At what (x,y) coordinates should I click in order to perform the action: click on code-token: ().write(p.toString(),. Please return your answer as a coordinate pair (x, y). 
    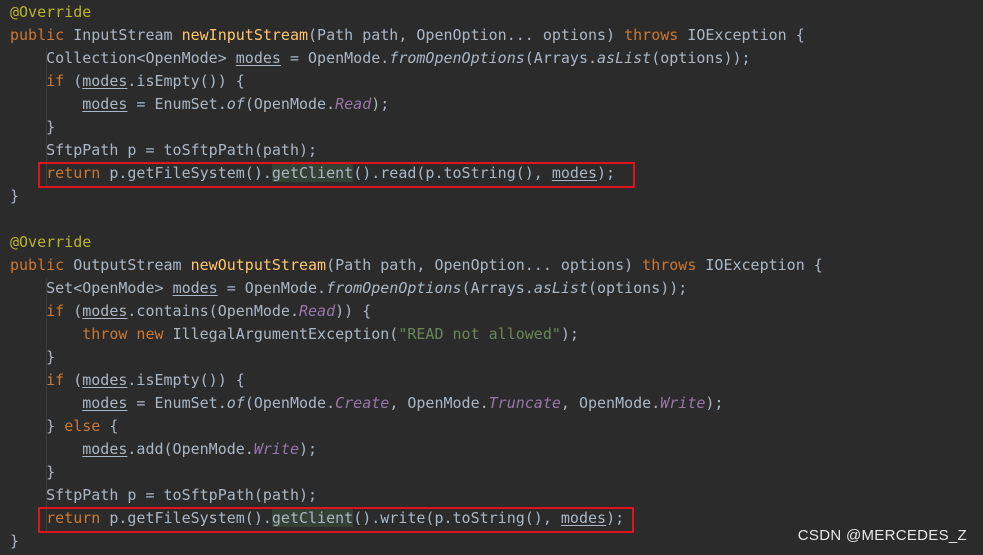
    Looking at the image, I should click on (457, 518).